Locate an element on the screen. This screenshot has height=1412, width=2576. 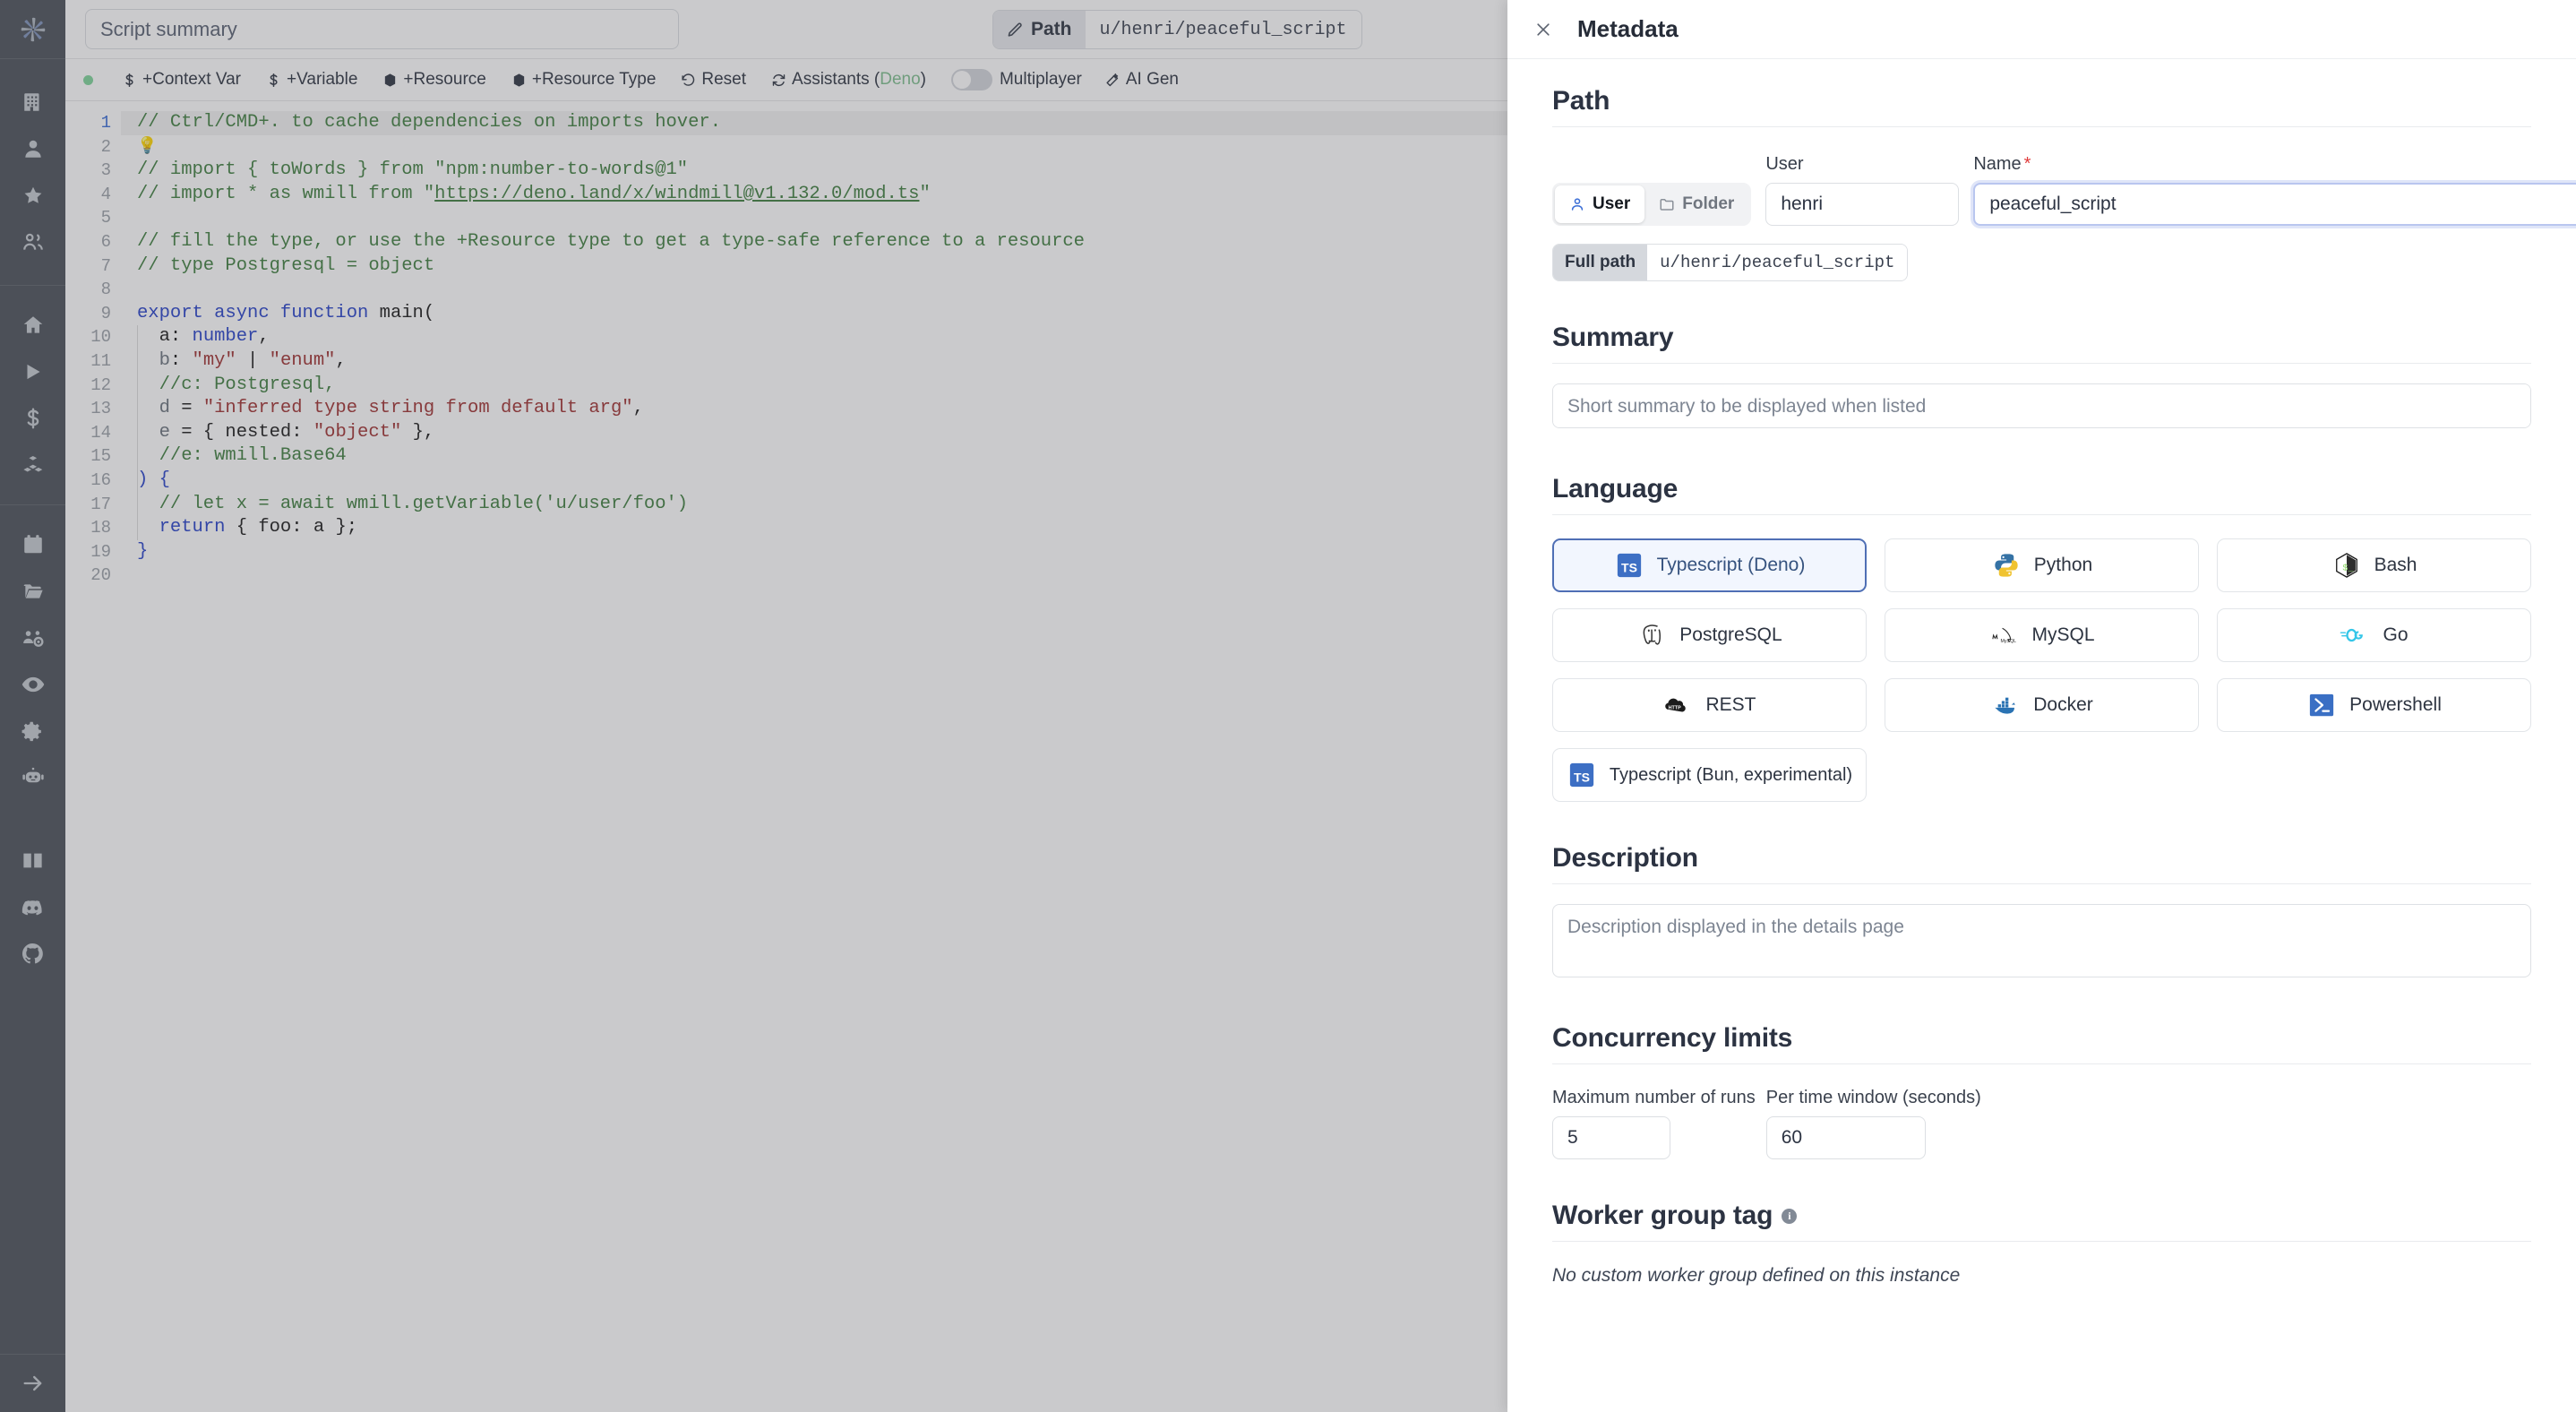
summary-section-rule is located at coordinates (2041, 363).